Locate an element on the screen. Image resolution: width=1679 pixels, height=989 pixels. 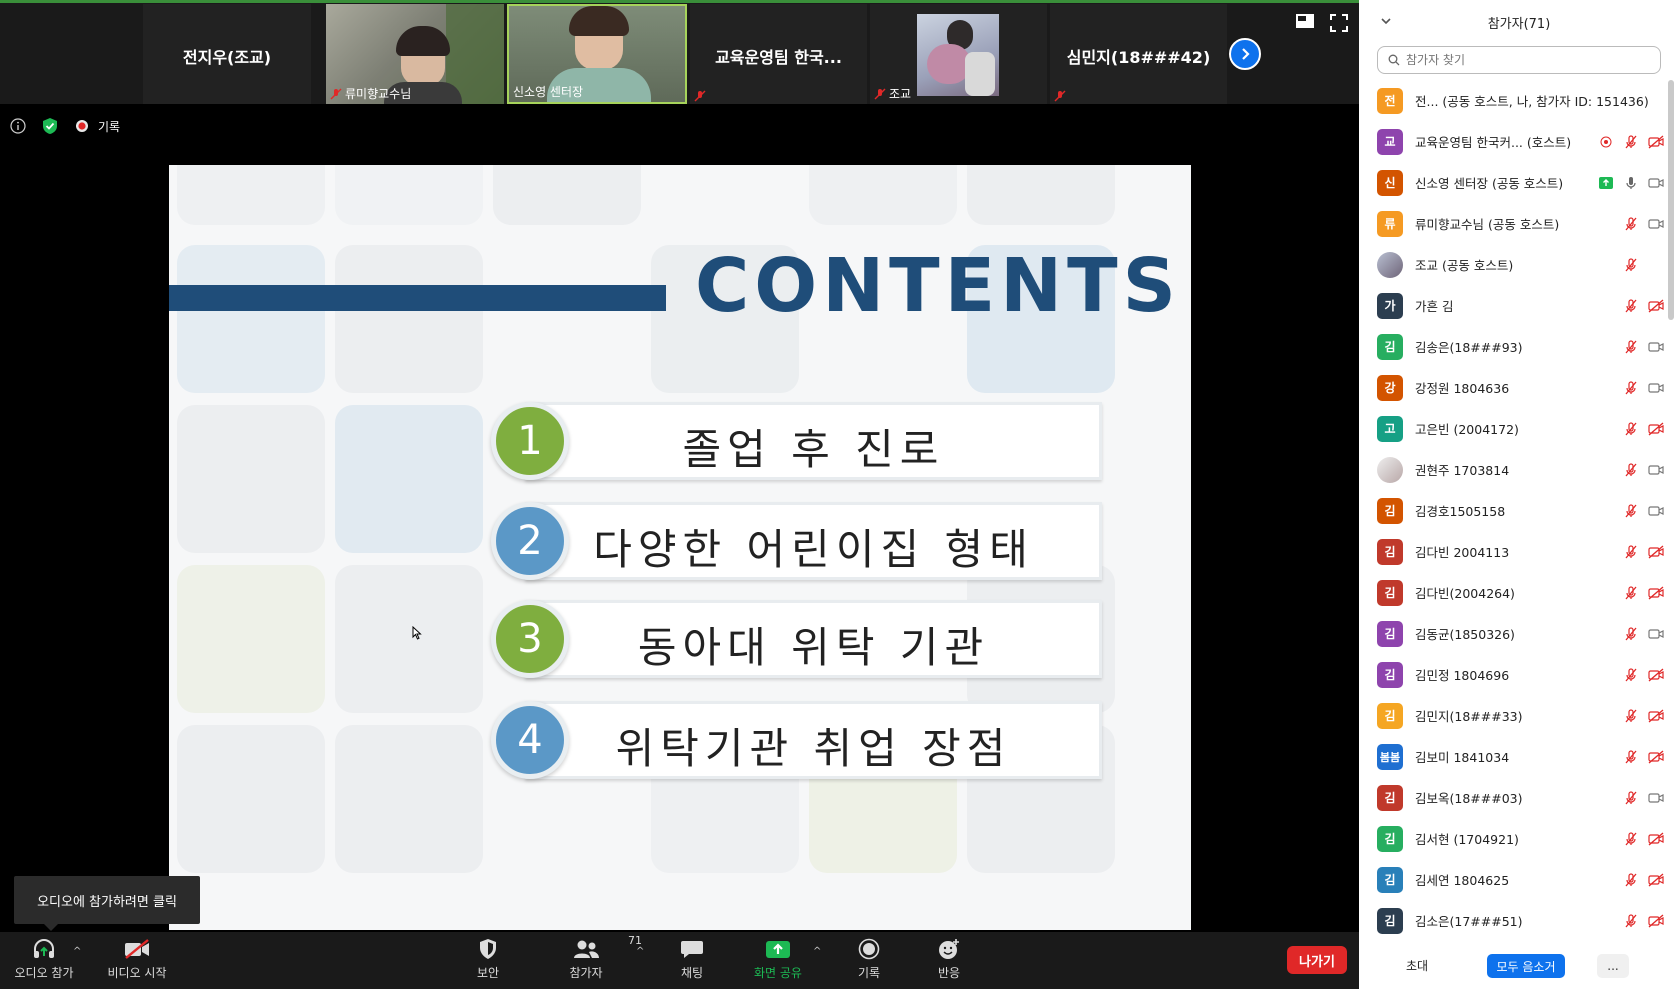
record-button: 기록 is located at coordinates (869, 958).